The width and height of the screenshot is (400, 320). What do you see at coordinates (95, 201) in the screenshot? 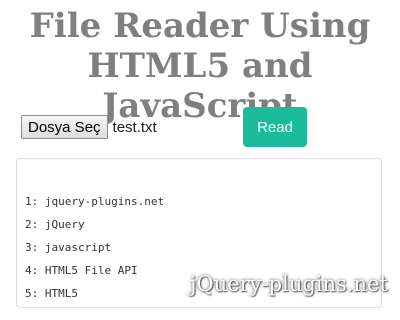
I see `output-line: 1: jquery-plugins.net` at bounding box center [95, 201].